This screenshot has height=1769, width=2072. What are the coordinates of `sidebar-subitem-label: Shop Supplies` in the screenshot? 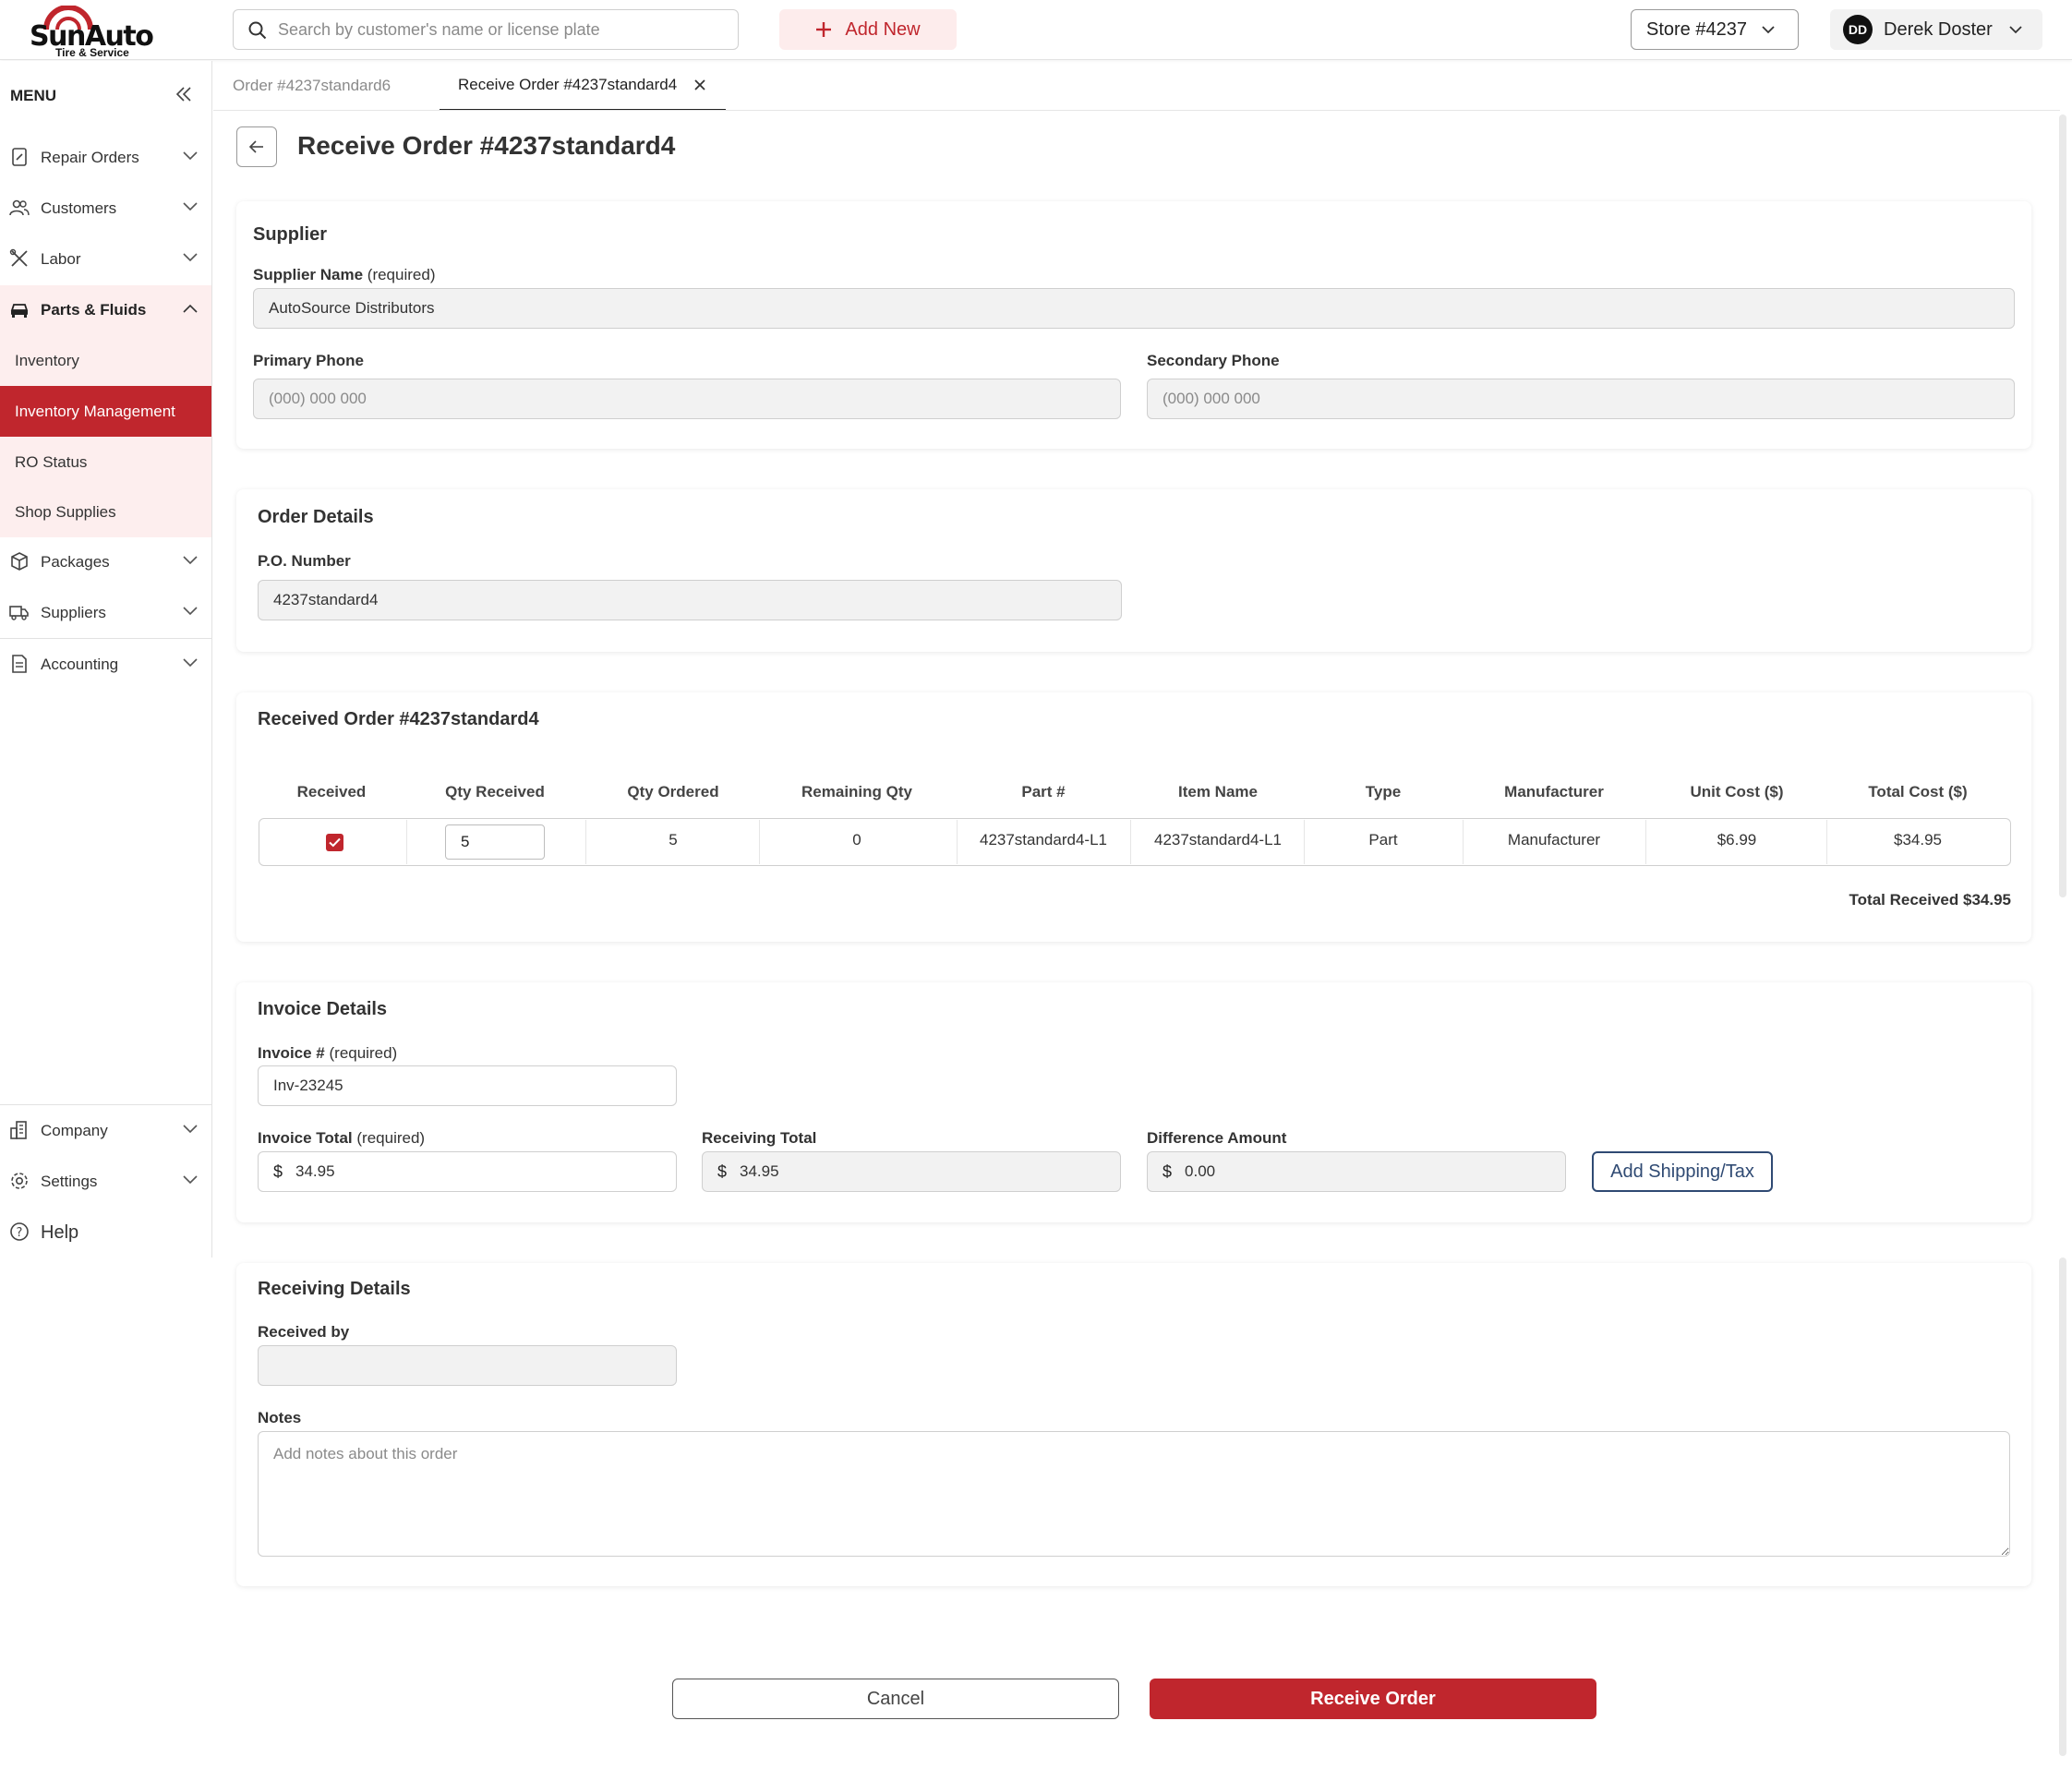 It's located at (65, 511).